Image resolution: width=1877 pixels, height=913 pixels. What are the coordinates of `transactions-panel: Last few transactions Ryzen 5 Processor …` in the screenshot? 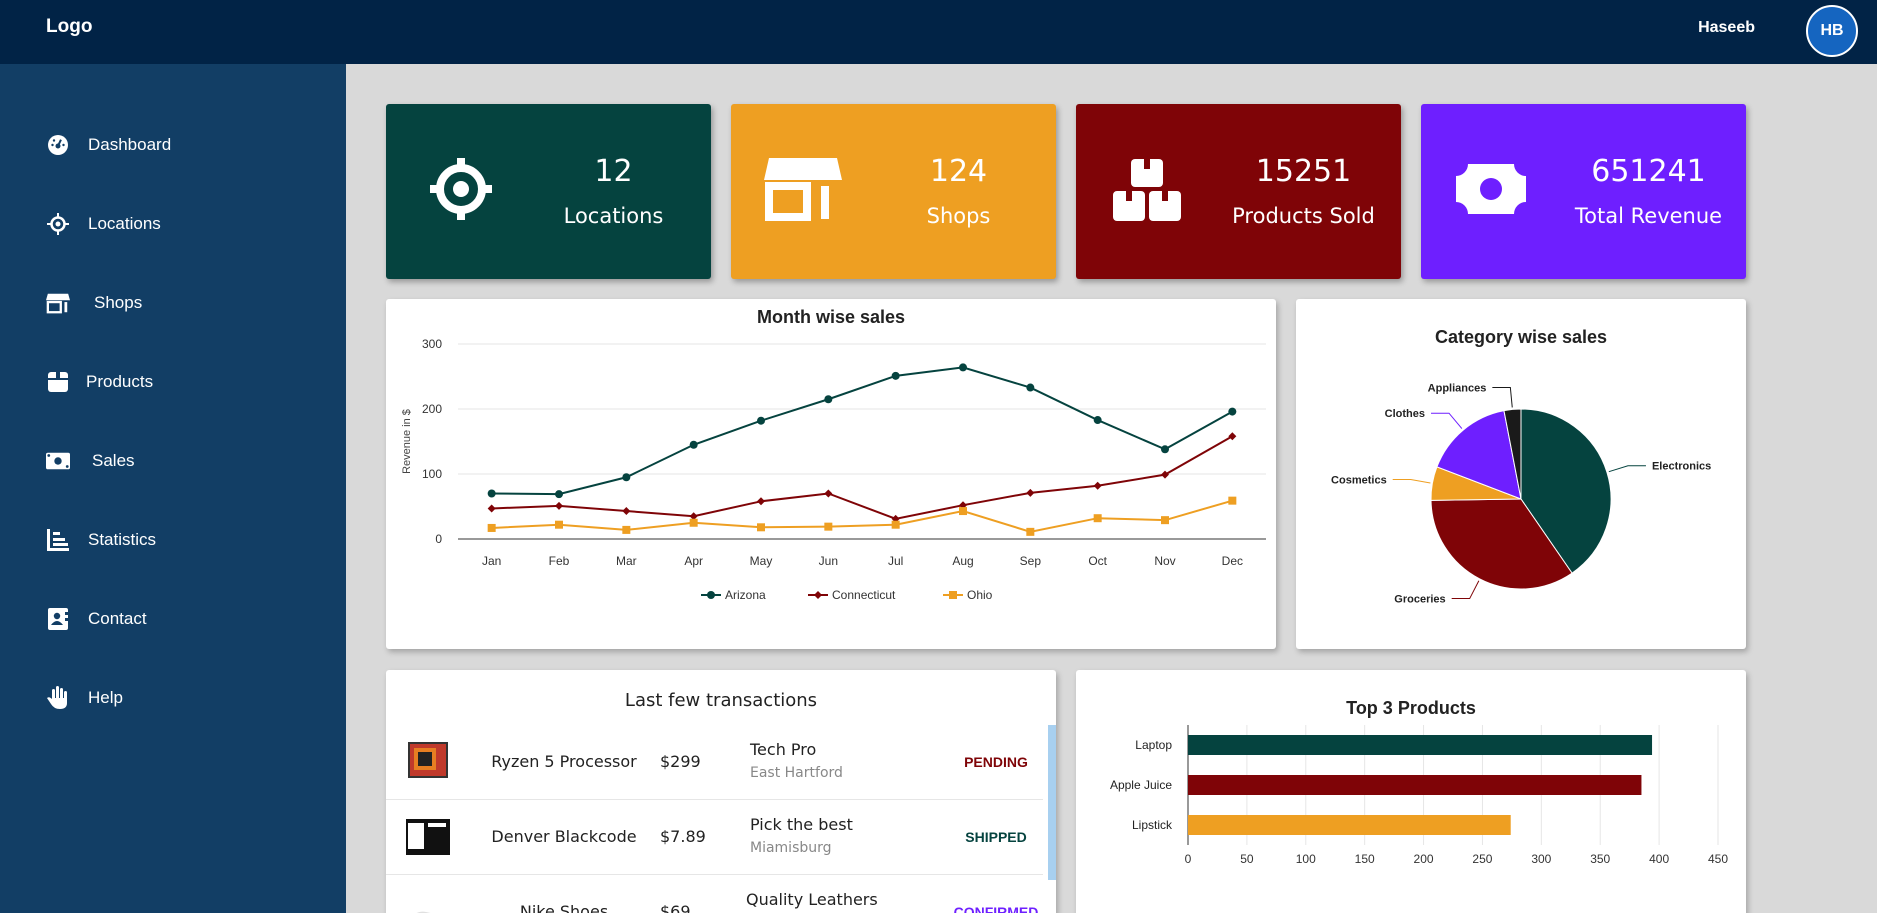 It's located at (721, 791).